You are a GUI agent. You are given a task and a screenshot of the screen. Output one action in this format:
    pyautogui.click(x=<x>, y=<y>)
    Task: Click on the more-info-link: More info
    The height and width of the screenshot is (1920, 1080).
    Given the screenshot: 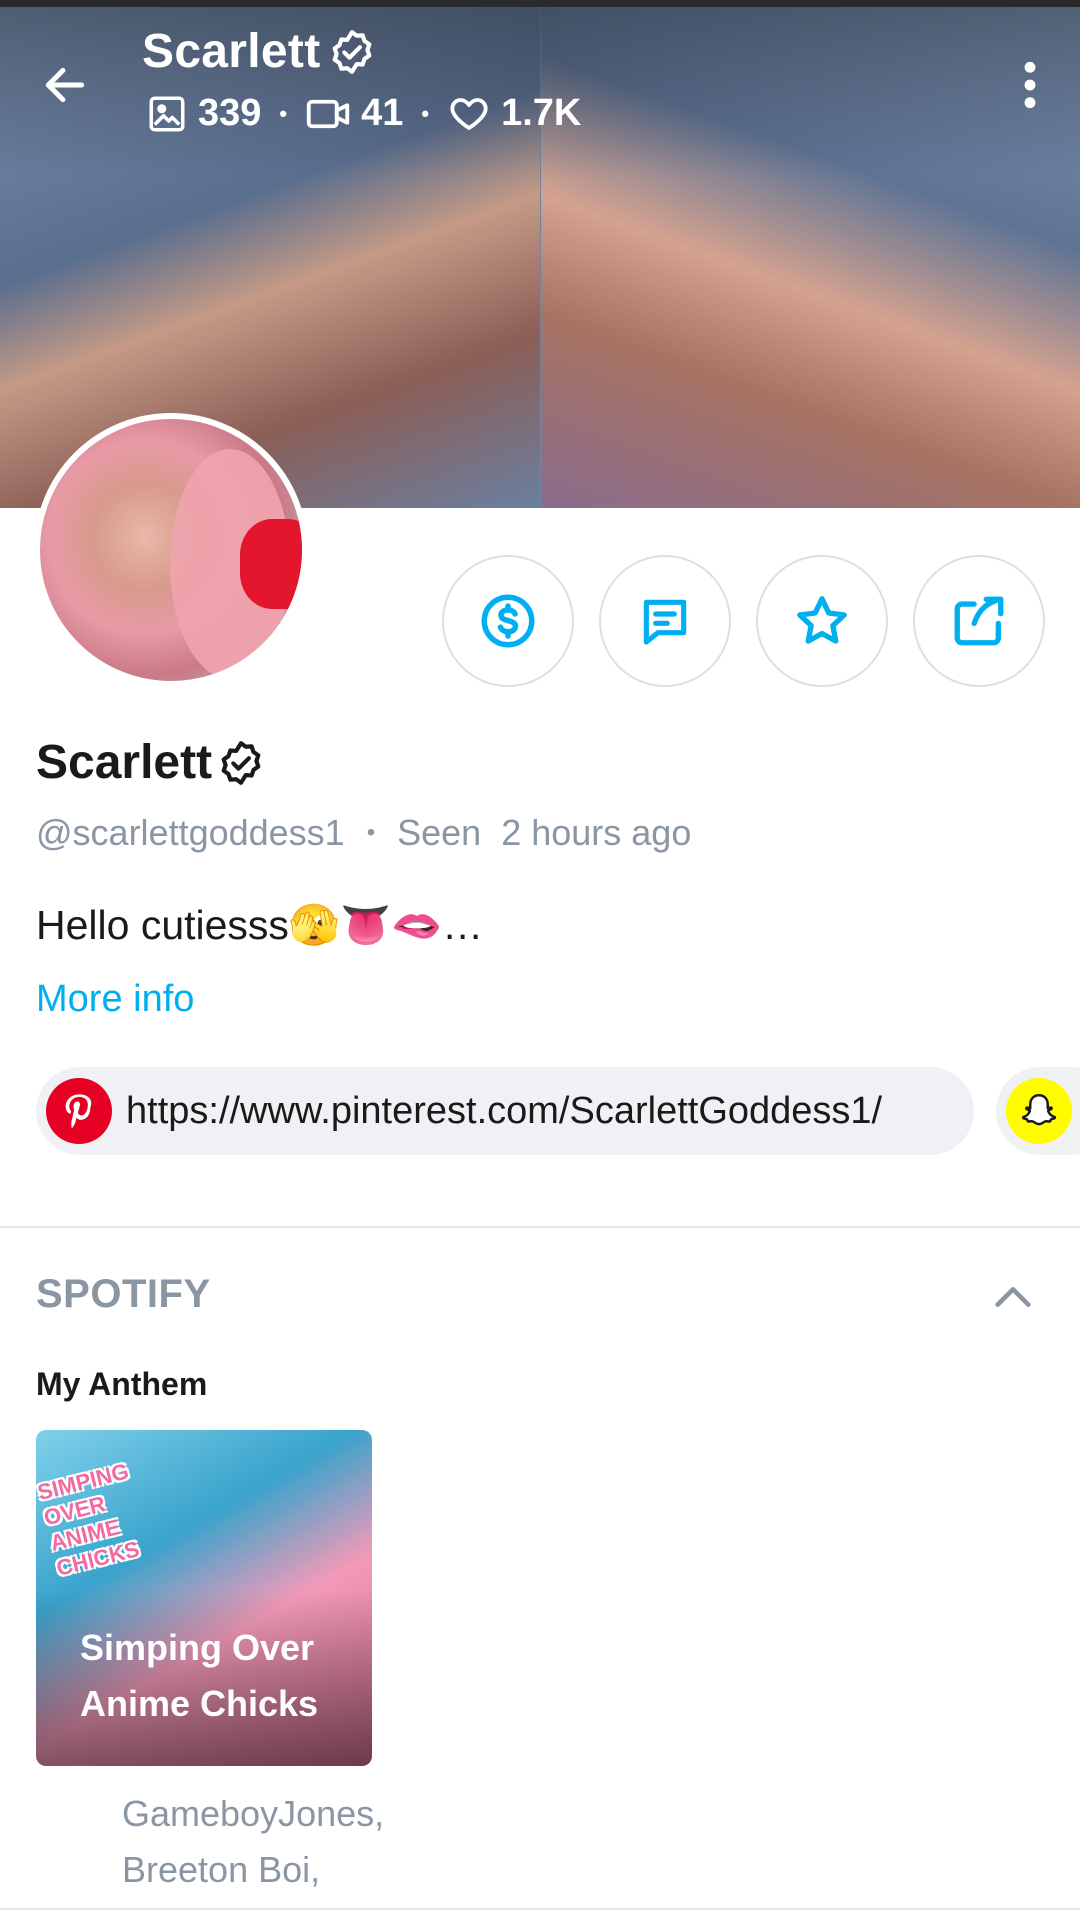 What is the action you would take?
    pyautogui.click(x=115, y=999)
    